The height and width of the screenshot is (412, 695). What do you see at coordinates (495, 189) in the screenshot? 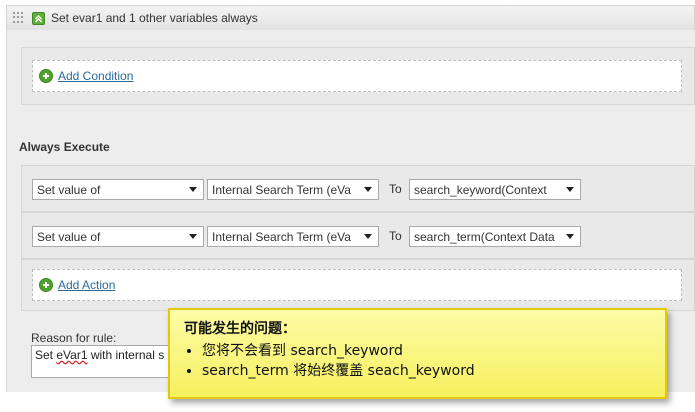
I see `value-select: search_keyword(Context` at bounding box center [495, 189].